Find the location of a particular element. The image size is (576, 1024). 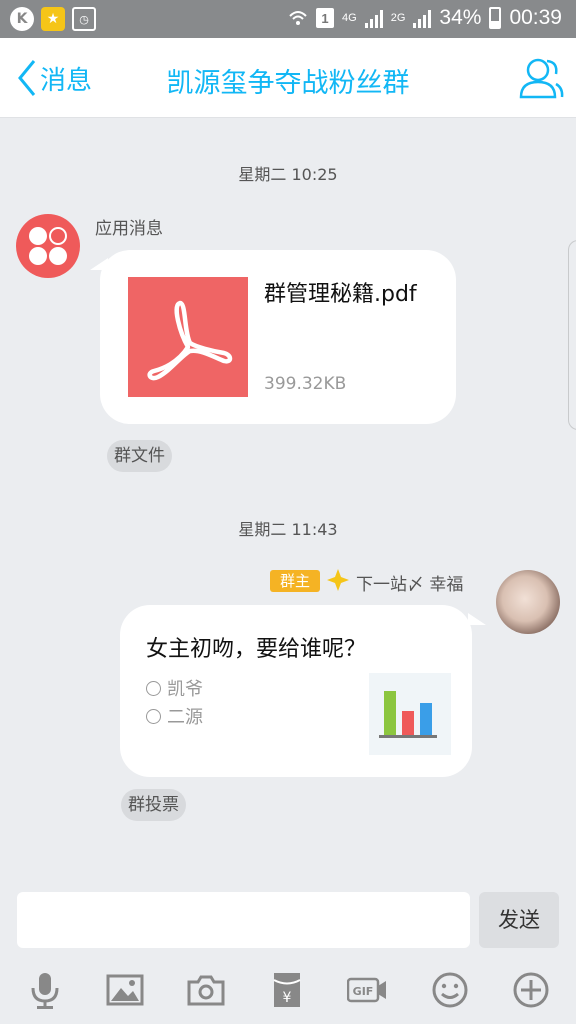

message-input is located at coordinates (243, 920).